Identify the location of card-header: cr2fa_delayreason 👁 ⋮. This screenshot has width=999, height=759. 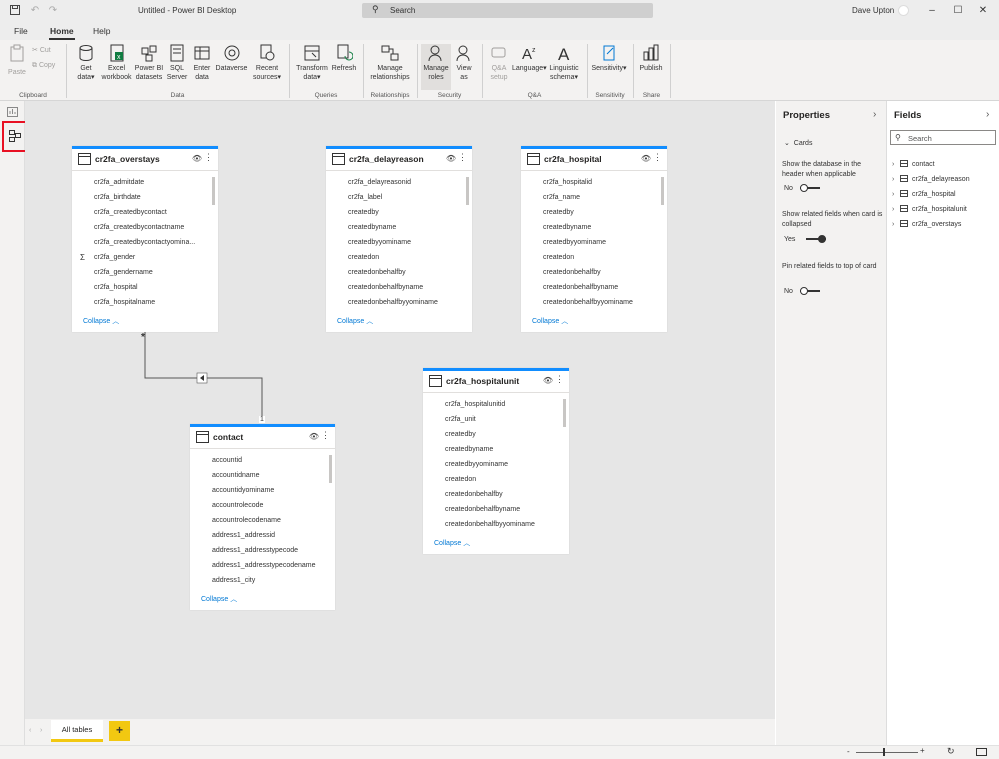
(399, 160).